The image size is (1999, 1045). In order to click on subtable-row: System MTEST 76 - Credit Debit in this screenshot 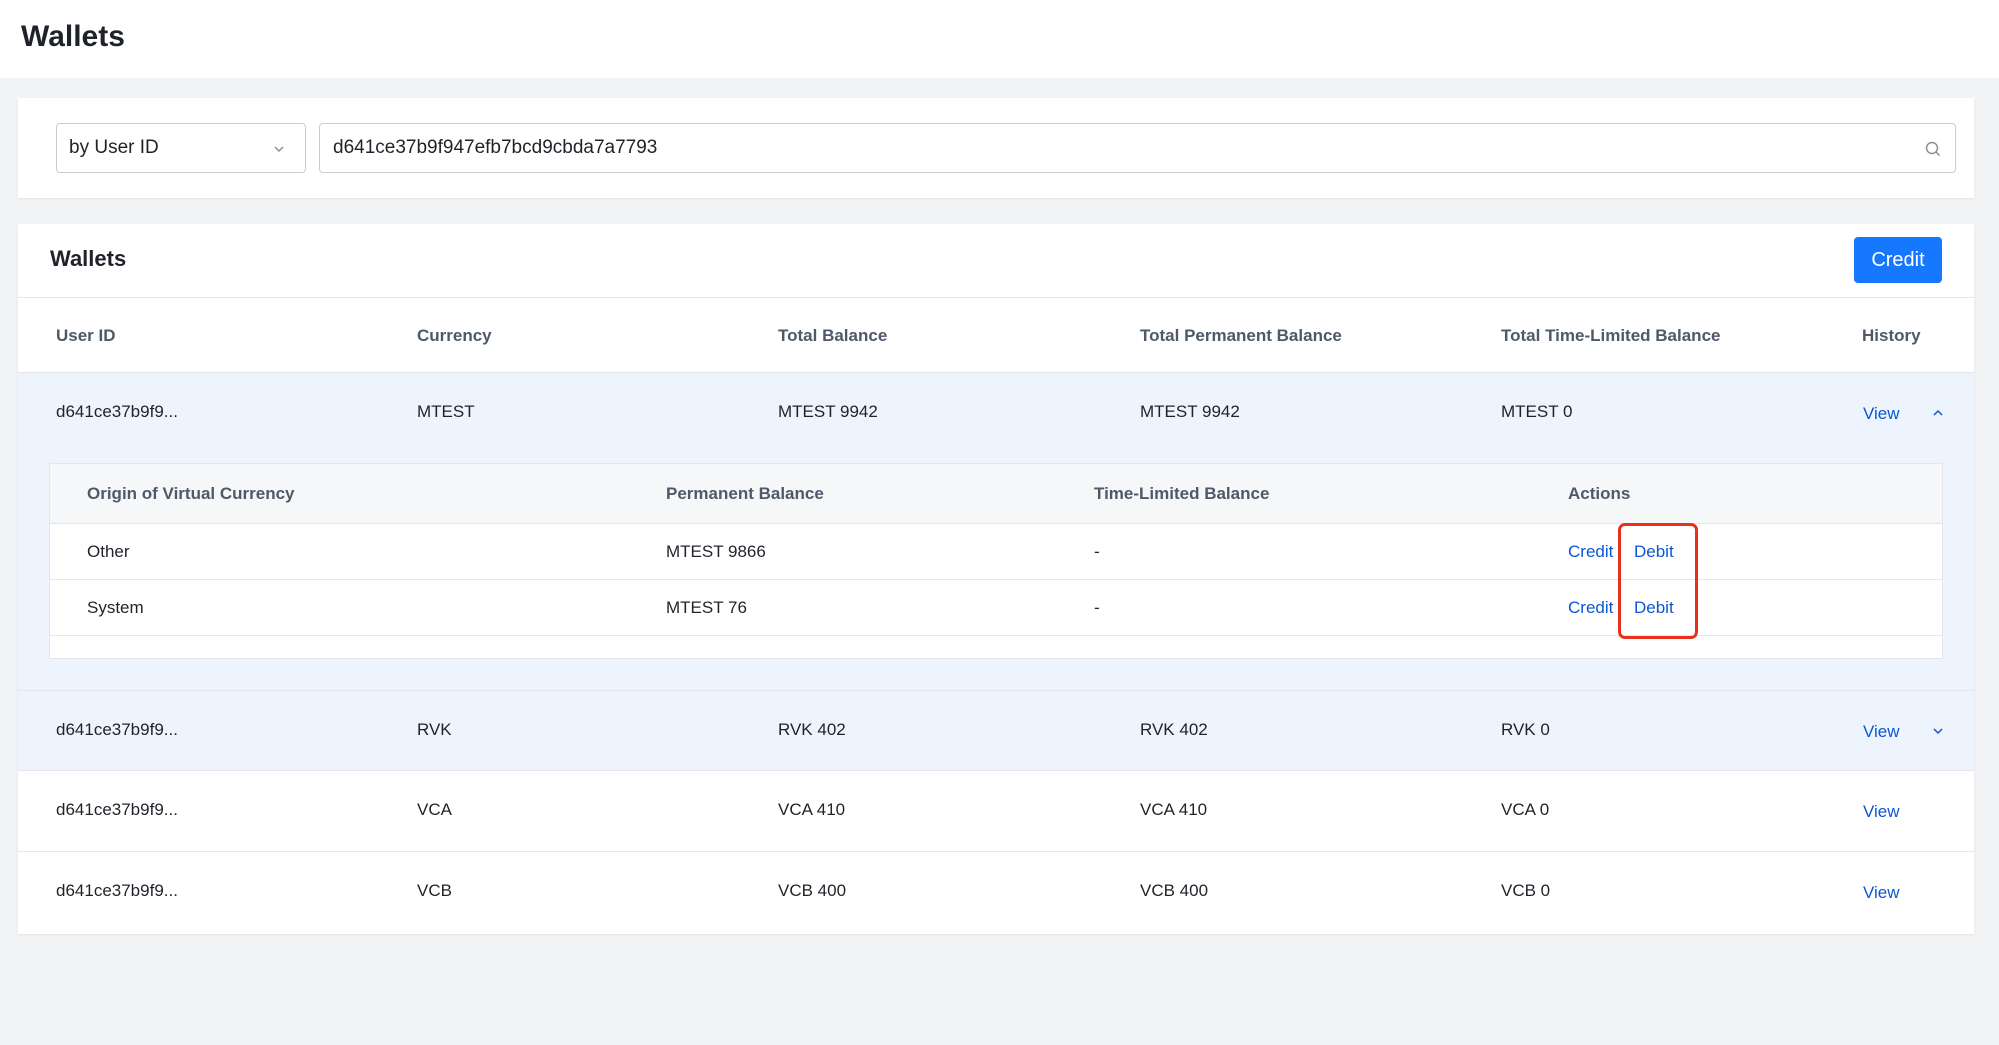, I will do `click(996, 608)`.